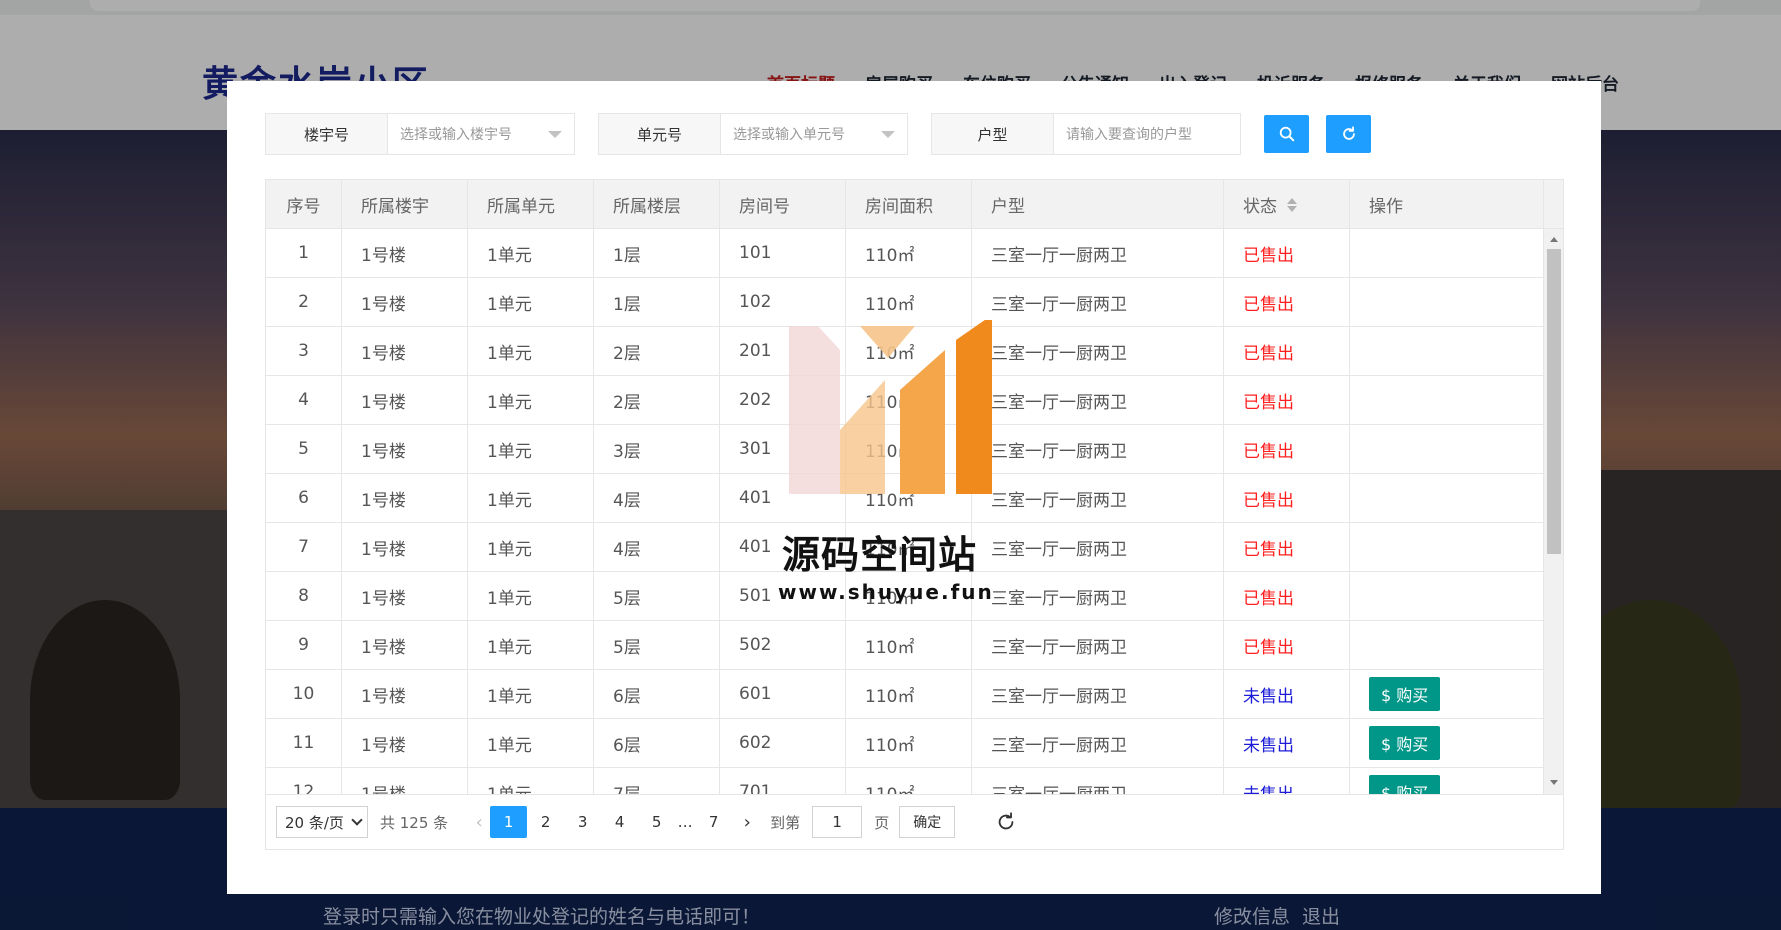 The image size is (1781, 930). Describe the element at coordinates (783, 743) in the screenshot. I see `row-room: 602` at that location.